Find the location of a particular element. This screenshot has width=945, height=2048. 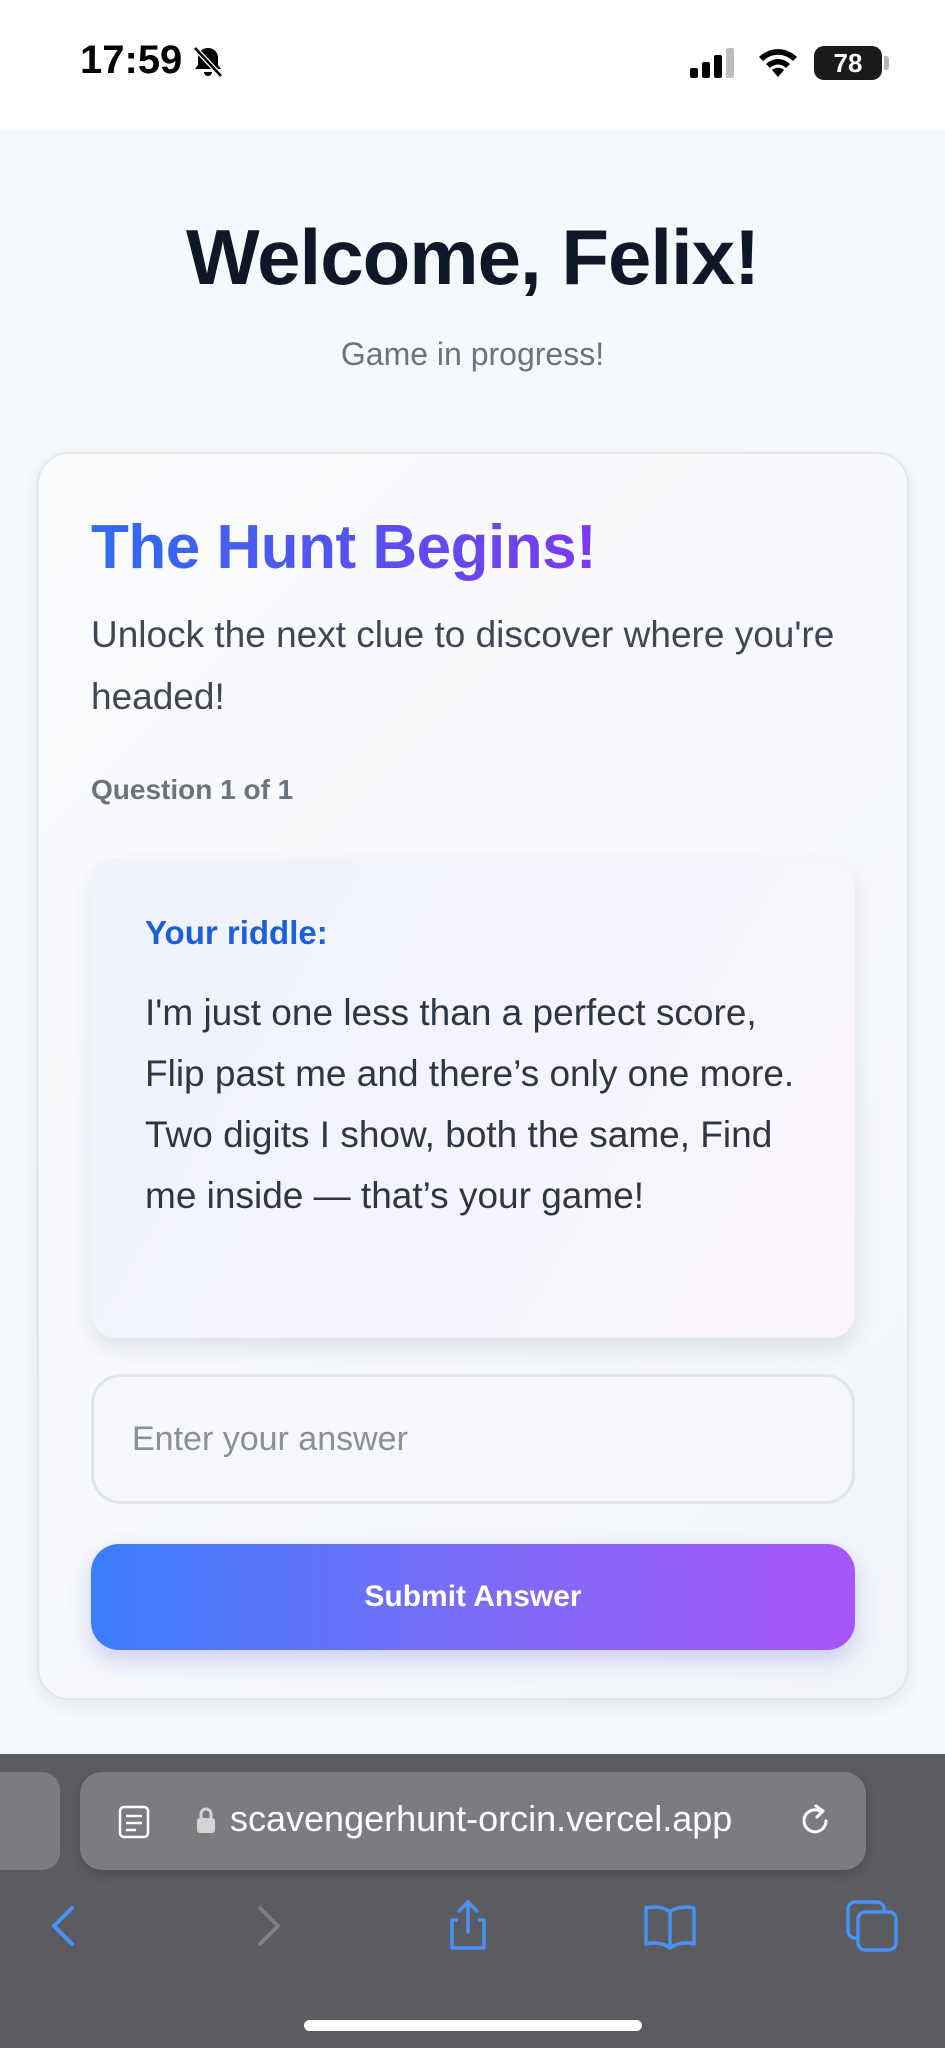

riddle-label: Your riddle: is located at coordinates (236, 932).